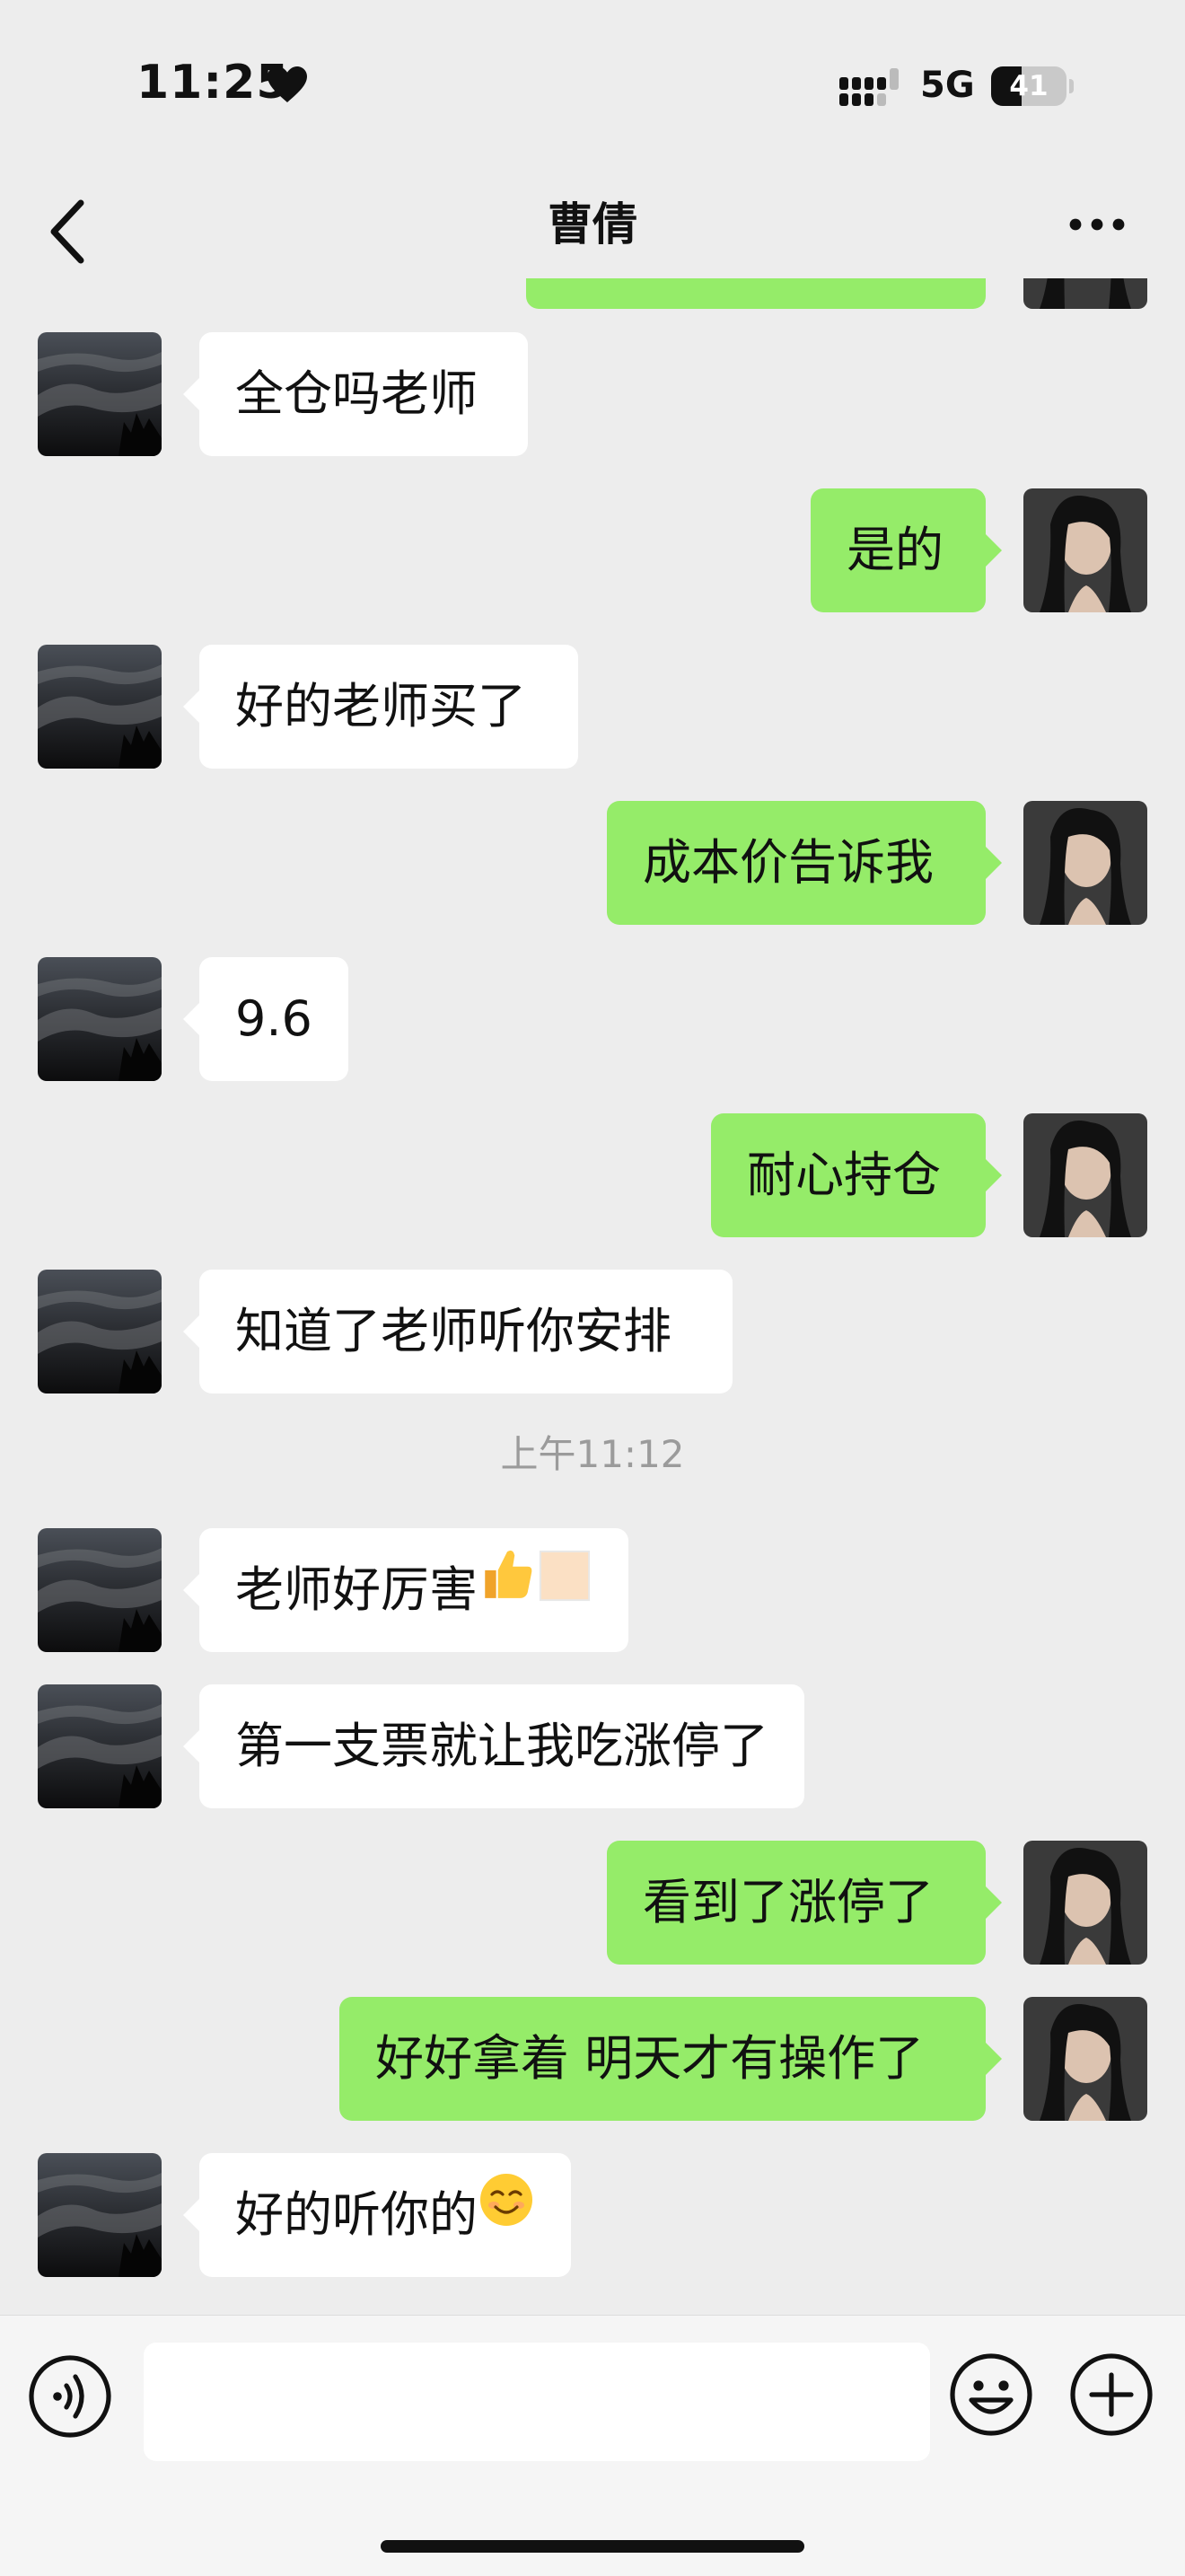  I want to click on message-text: 老师好厉害, so click(356, 1590).